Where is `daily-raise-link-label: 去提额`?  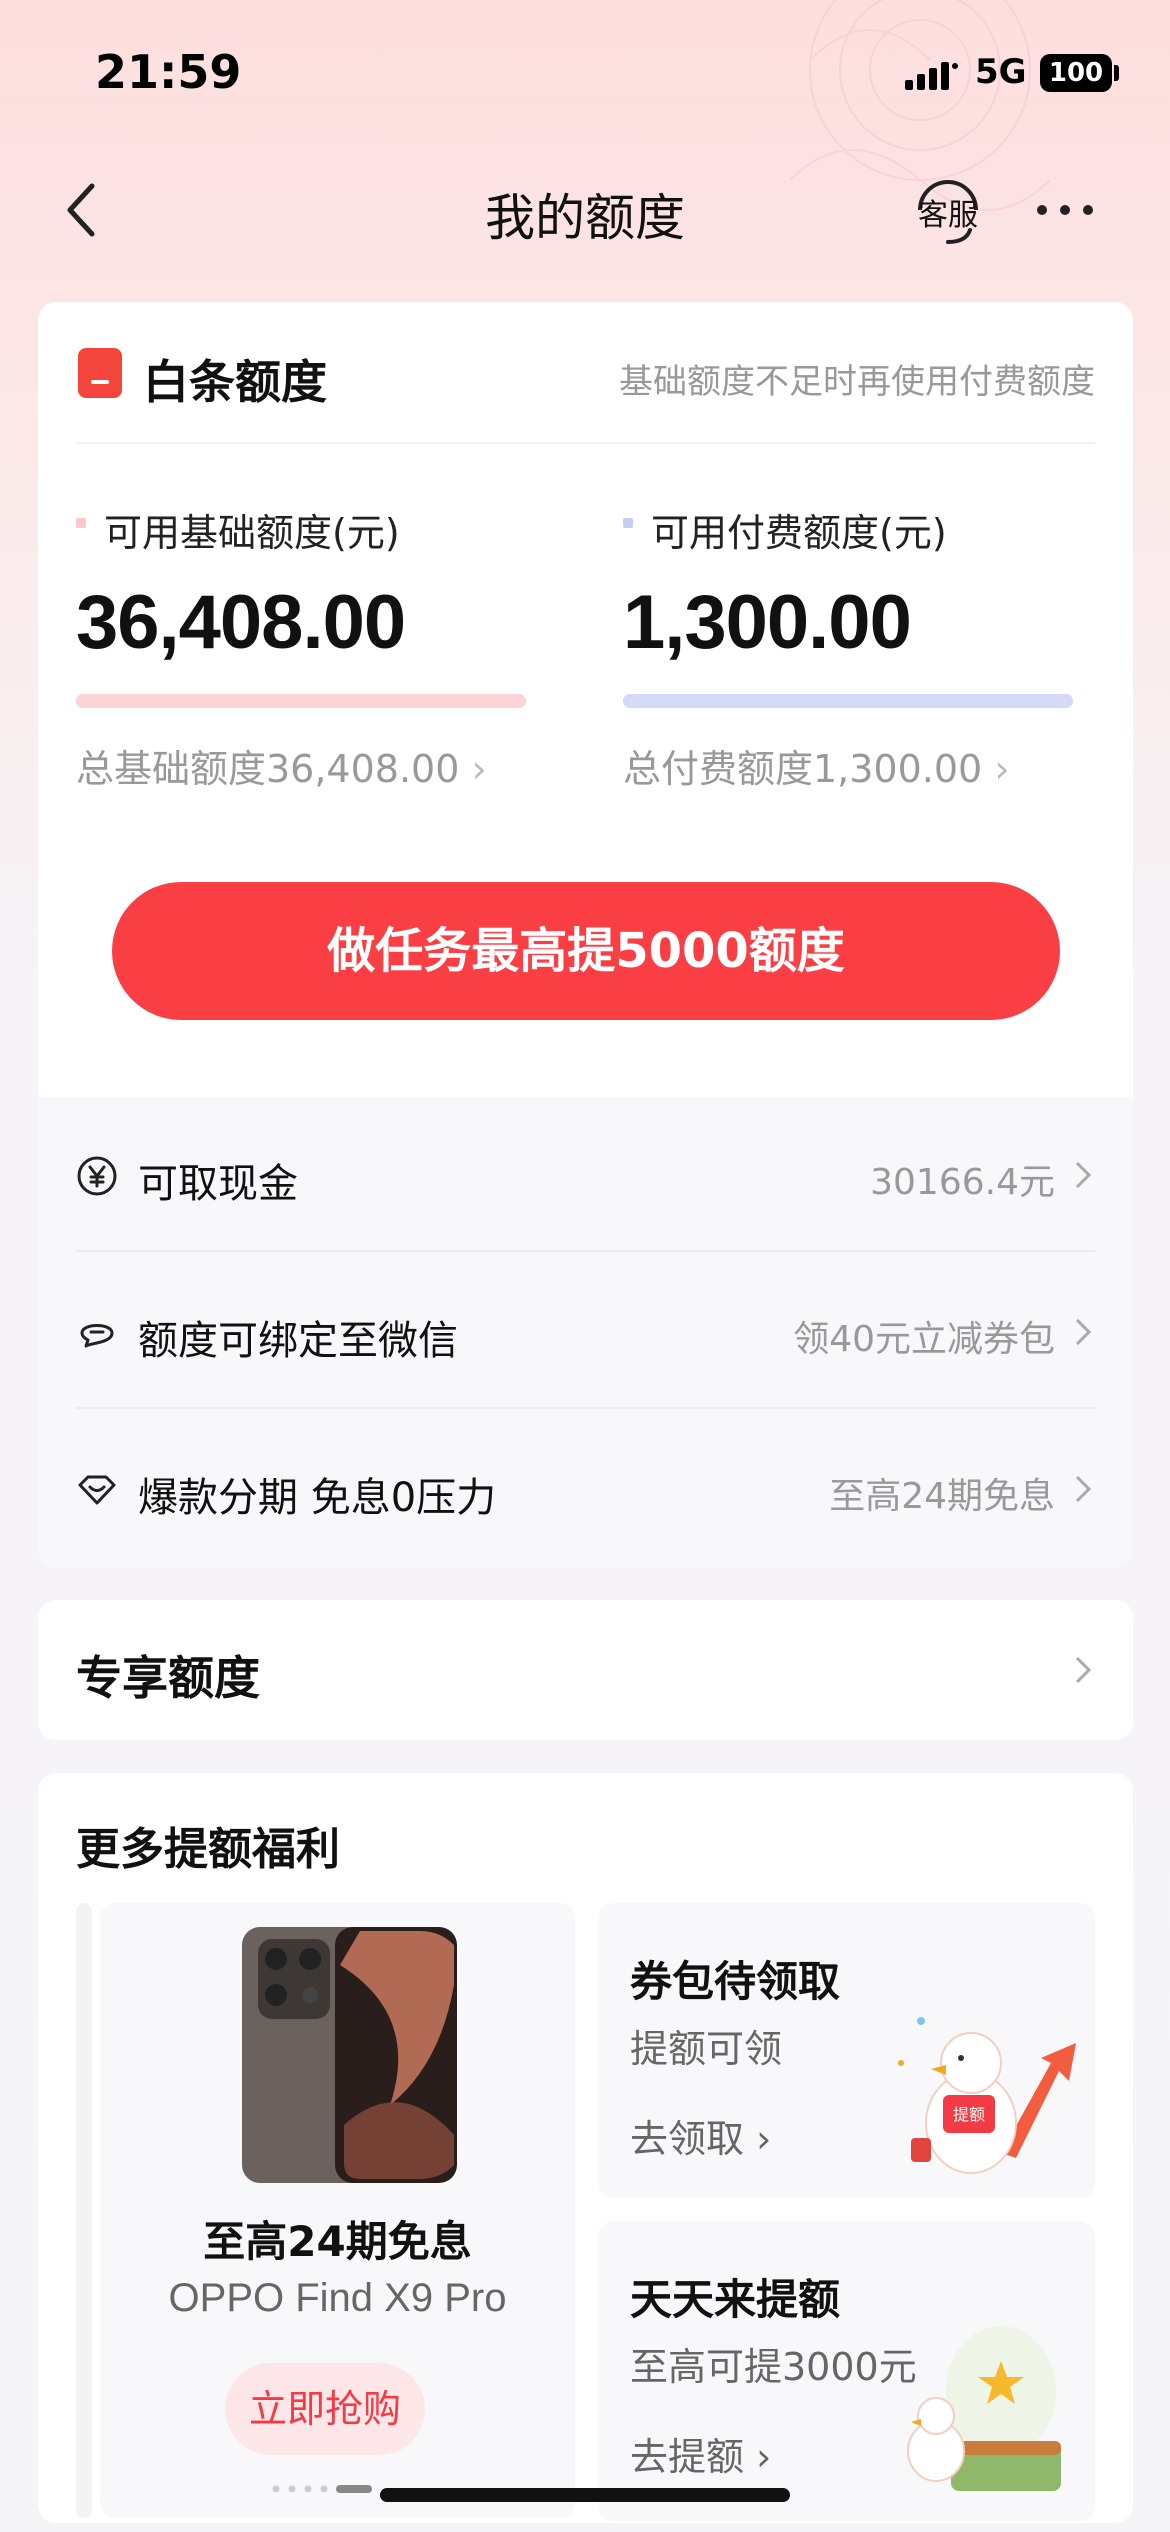 daily-raise-link-label: 去提额 is located at coordinates (687, 2457).